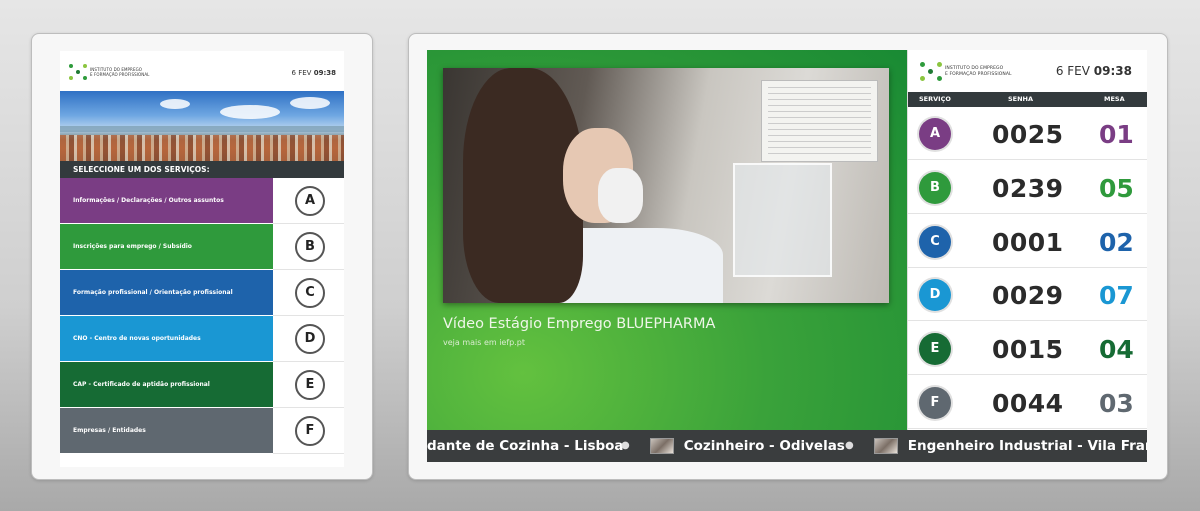  I want to click on ticker-item: ● Engenheiro Industrial - Vila Franca d, so click(996, 446).